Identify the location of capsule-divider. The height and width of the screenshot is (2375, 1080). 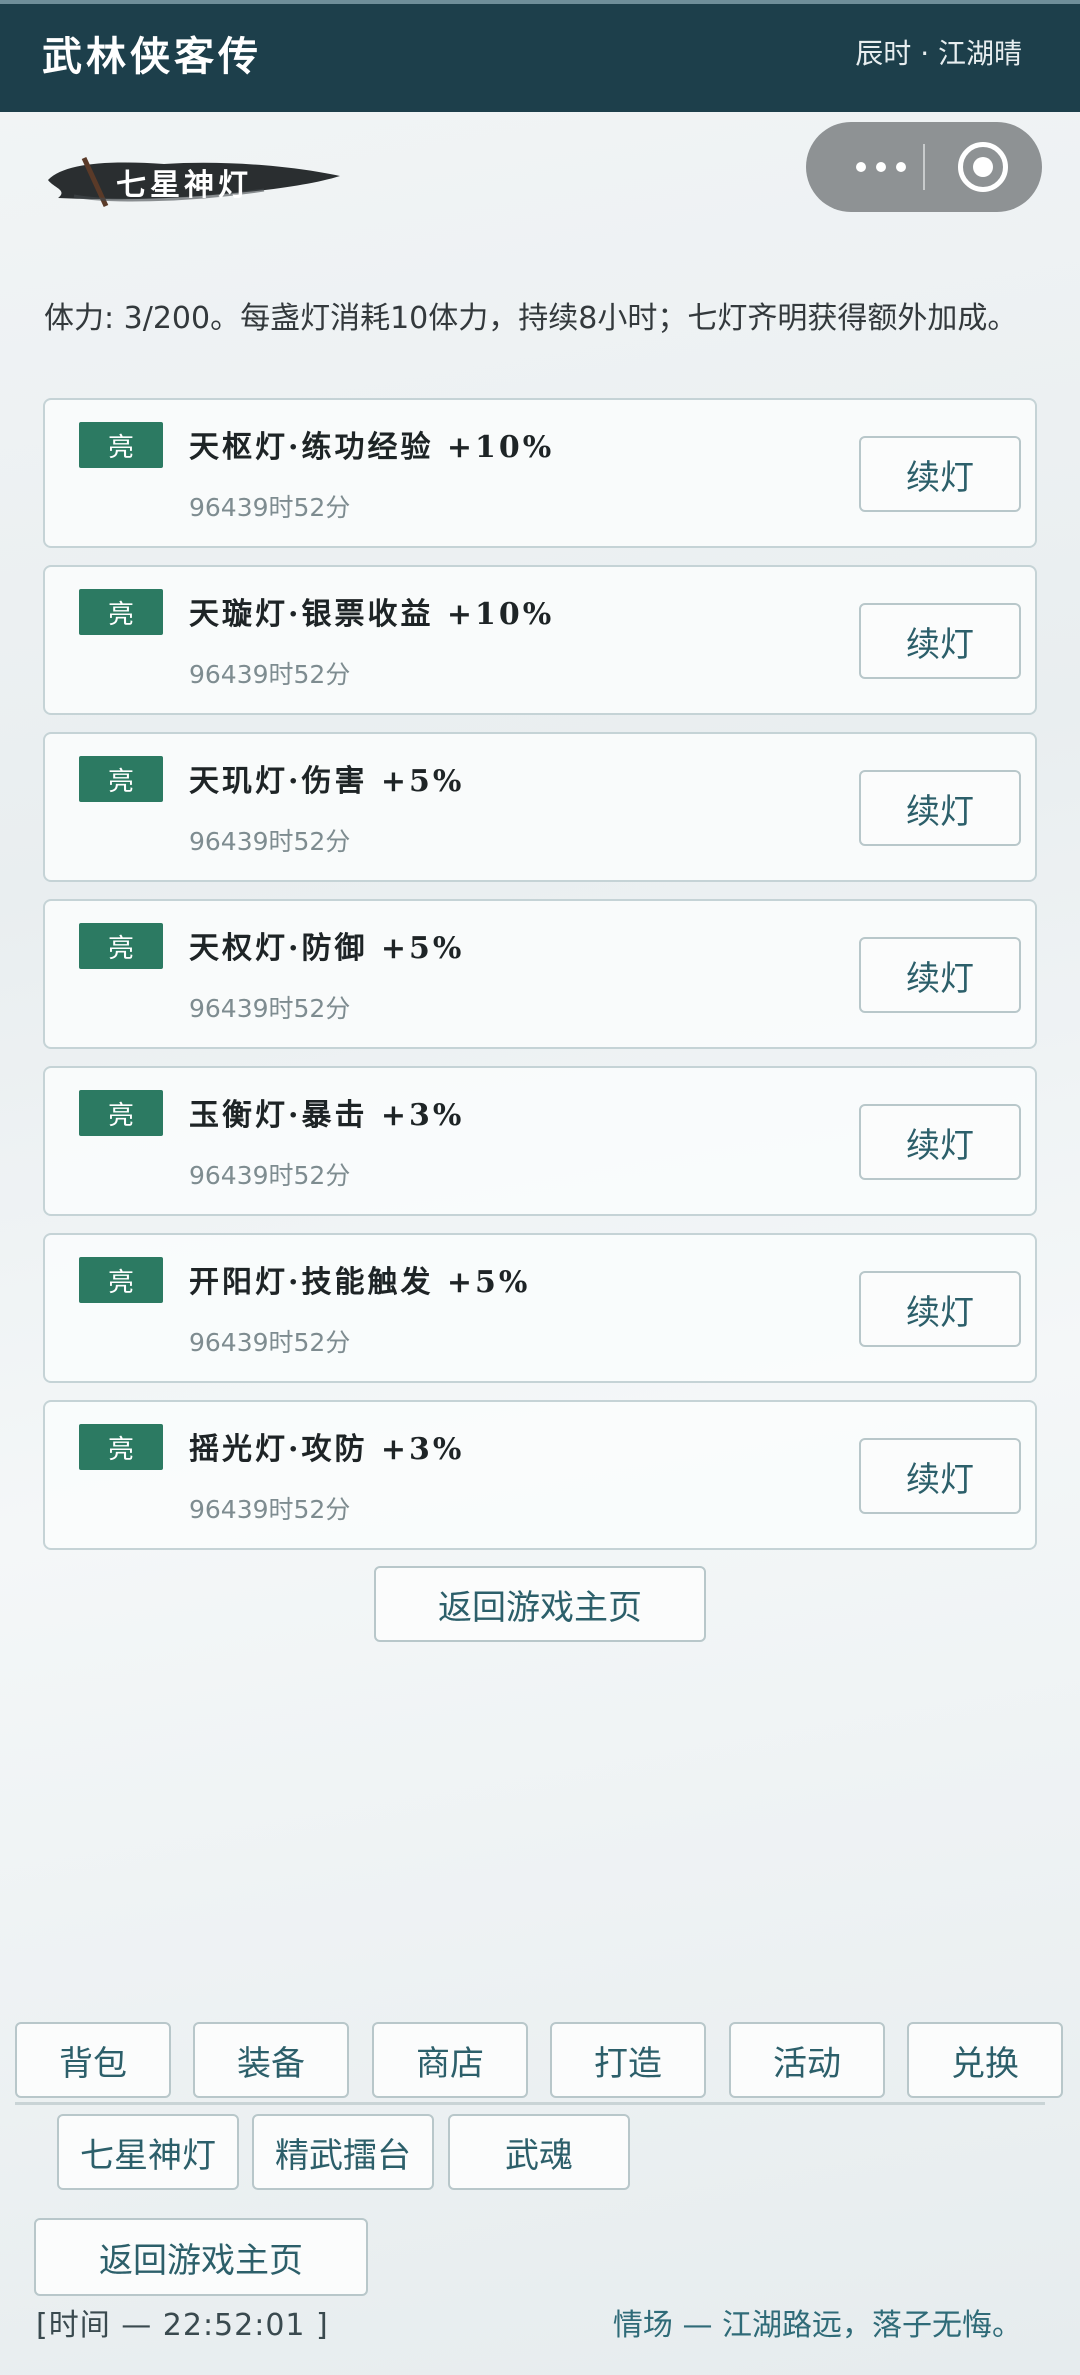
(924, 167).